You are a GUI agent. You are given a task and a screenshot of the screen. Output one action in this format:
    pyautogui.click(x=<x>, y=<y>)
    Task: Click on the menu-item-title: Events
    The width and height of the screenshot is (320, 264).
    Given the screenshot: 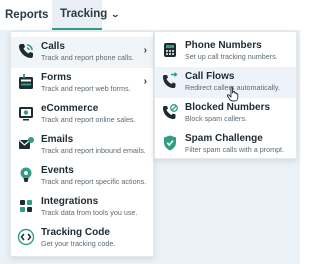 What is the action you would take?
    pyautogui.click(x=57, y=170)
    